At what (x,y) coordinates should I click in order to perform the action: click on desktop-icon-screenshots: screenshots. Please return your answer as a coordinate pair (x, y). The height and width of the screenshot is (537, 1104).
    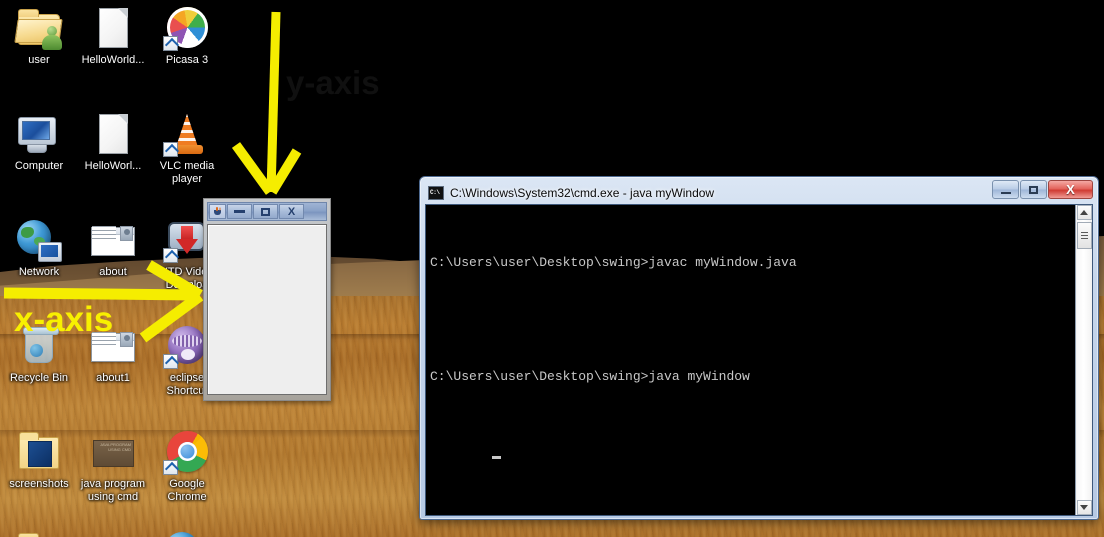
    Looking at the image, I should click on (39, 459).